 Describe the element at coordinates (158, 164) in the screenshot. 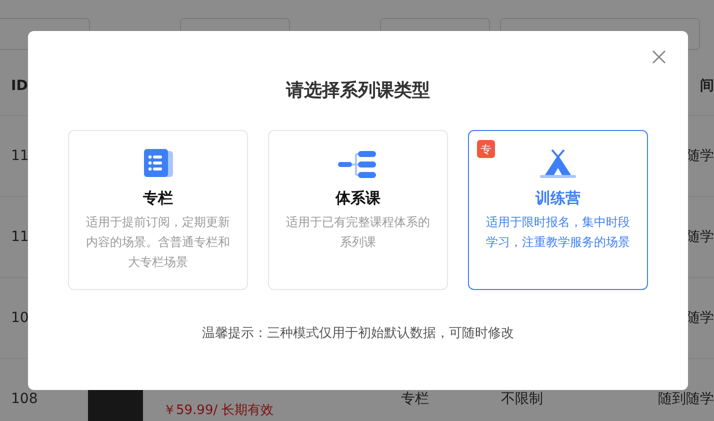

I see `list-icon` at that location.